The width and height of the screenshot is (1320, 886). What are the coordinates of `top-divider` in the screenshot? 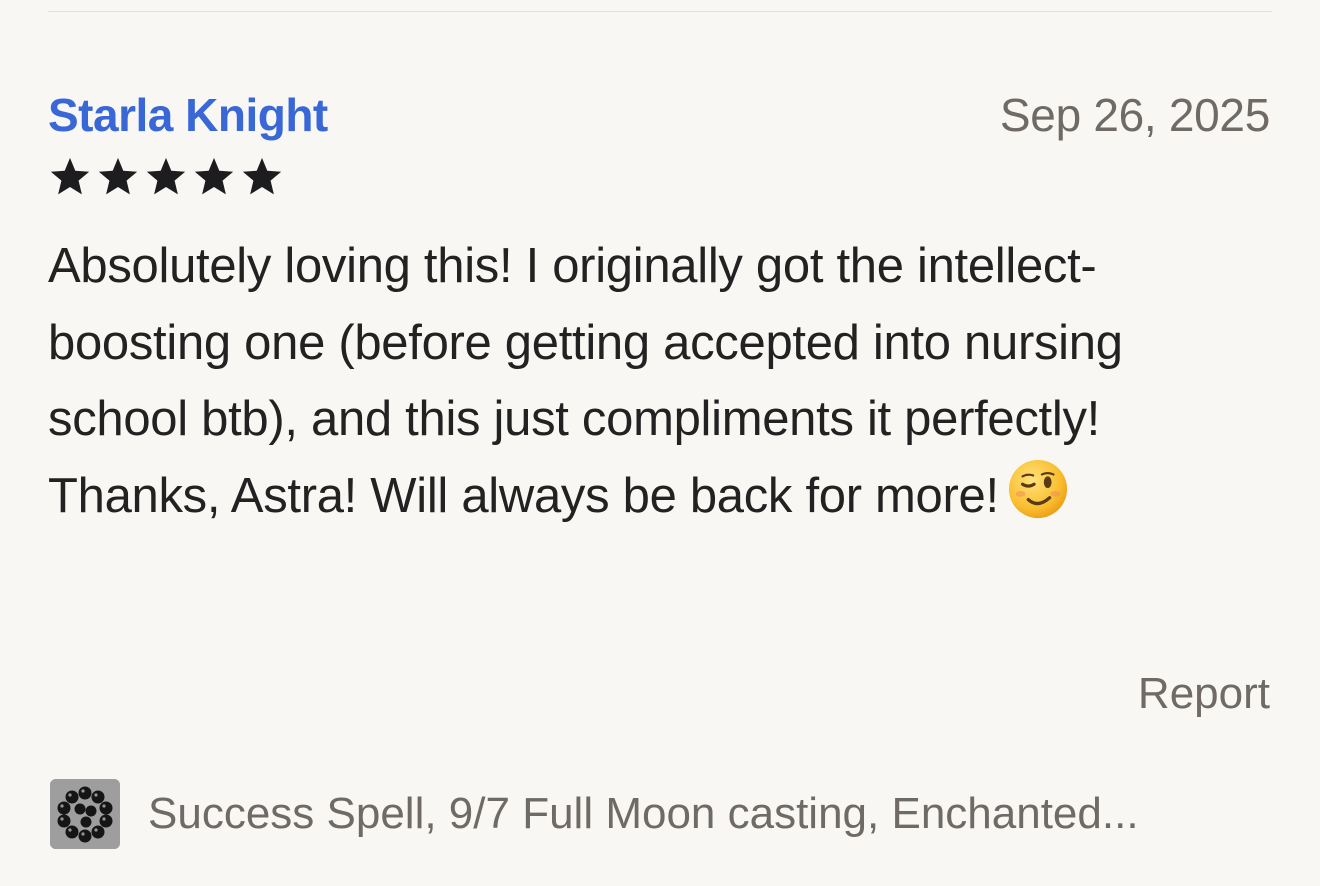 It's located at (660, 11).